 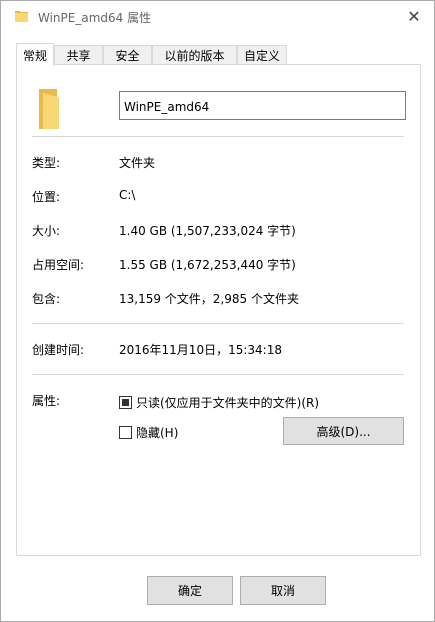 I want to click on readonly-checkbox-row: 只读(仅应用于文件夹中的文件)(R), so click(x=219, y=402).